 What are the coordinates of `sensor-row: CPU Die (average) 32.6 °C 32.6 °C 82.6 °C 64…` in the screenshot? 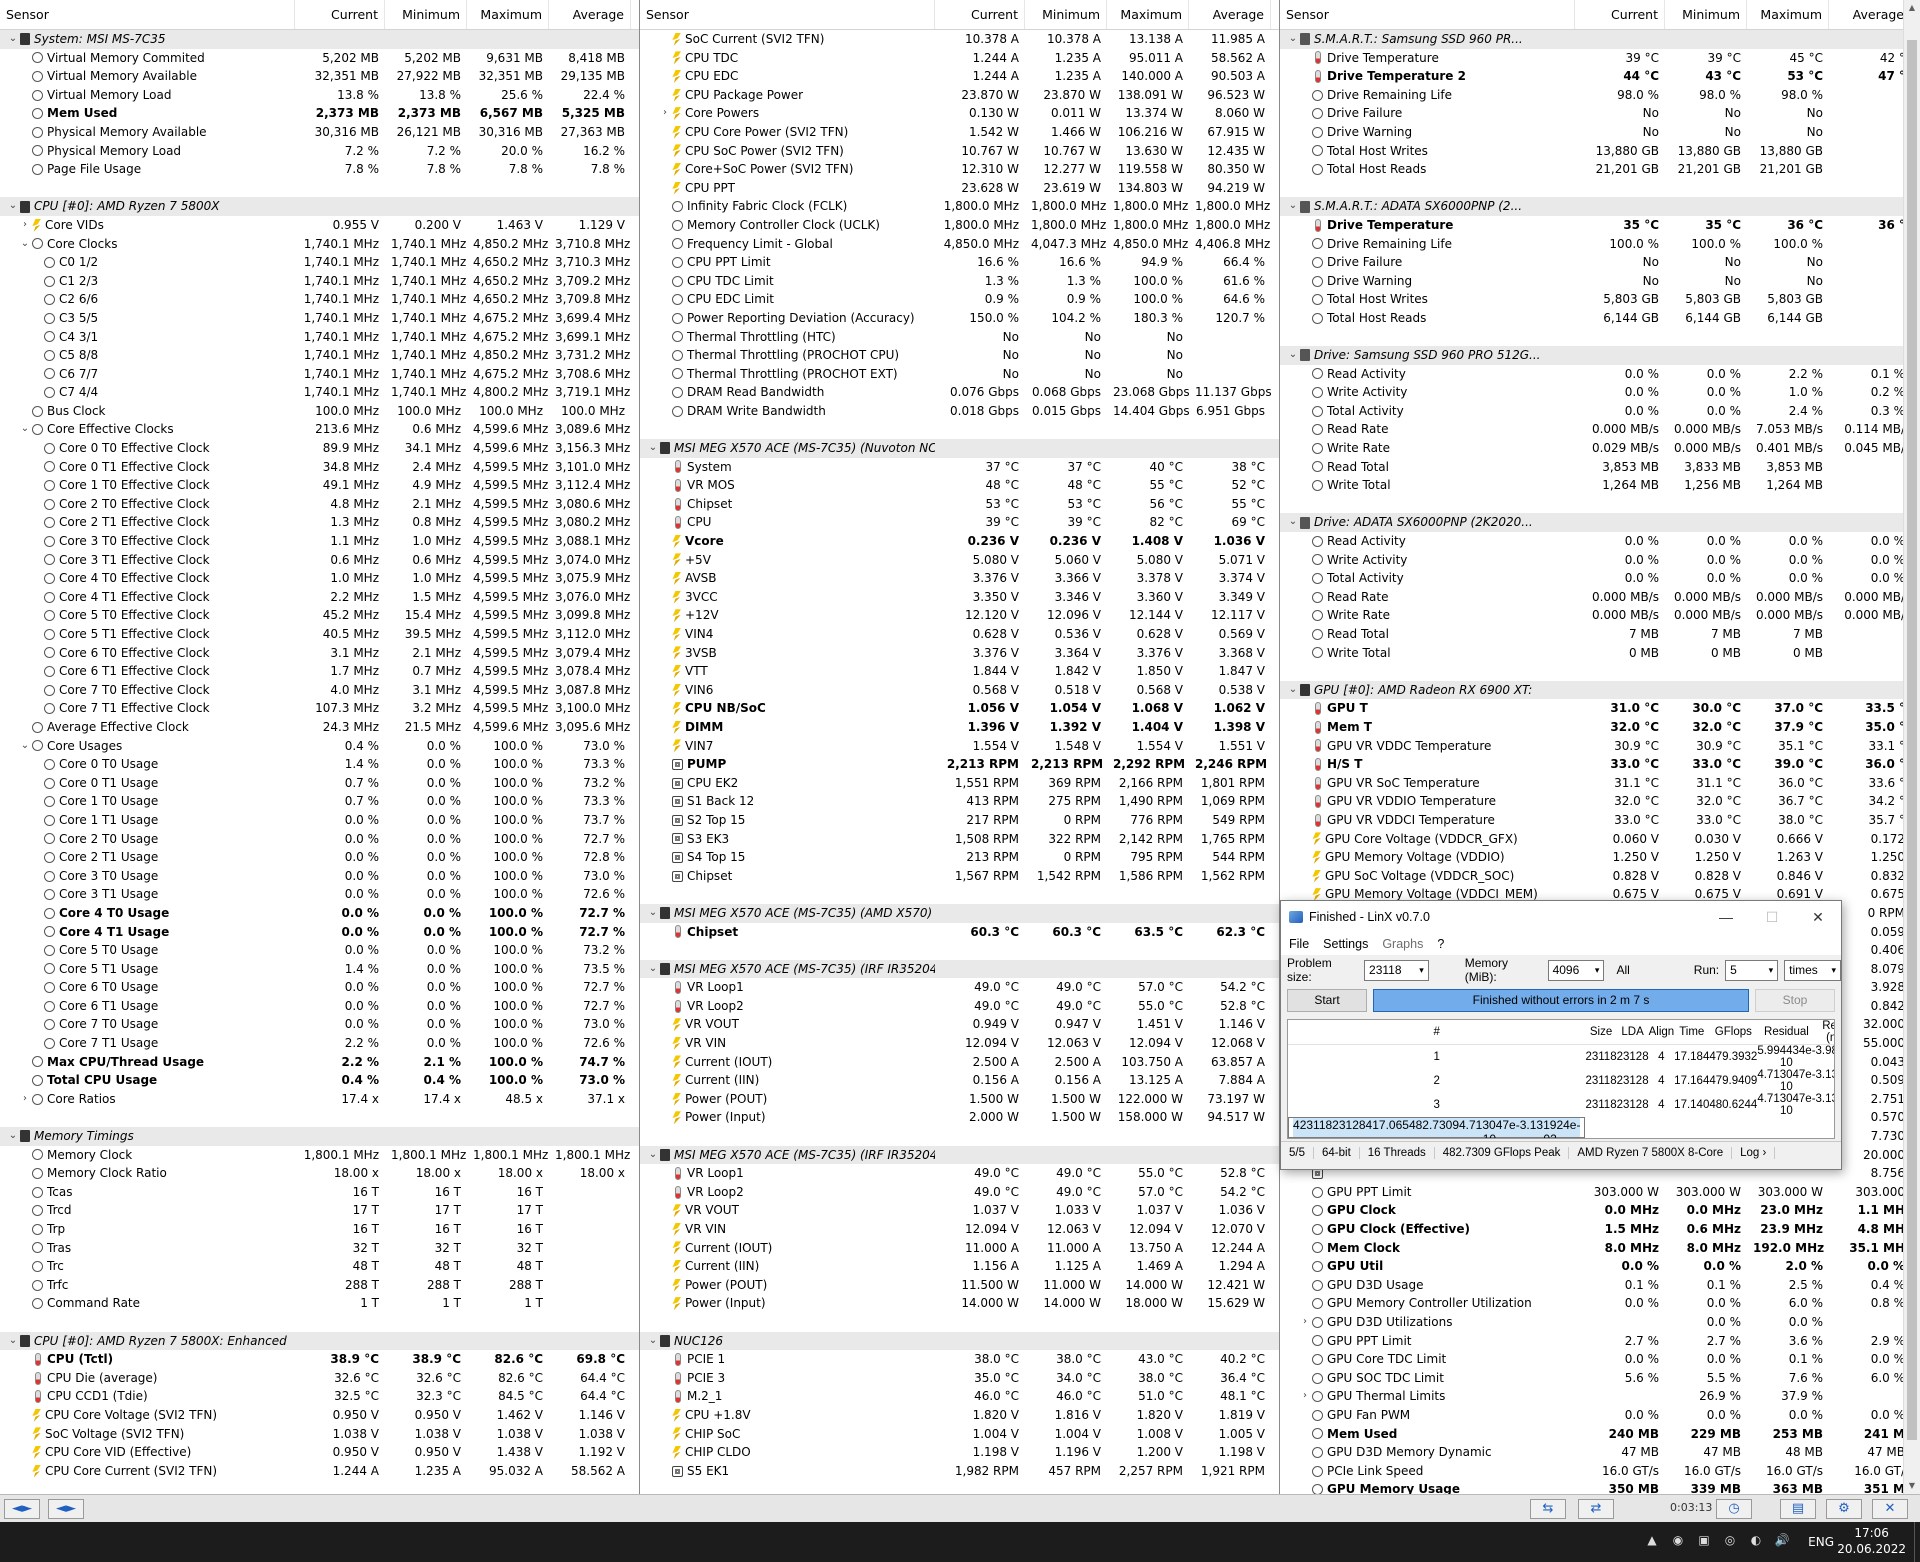 It's located at (319, 1378).